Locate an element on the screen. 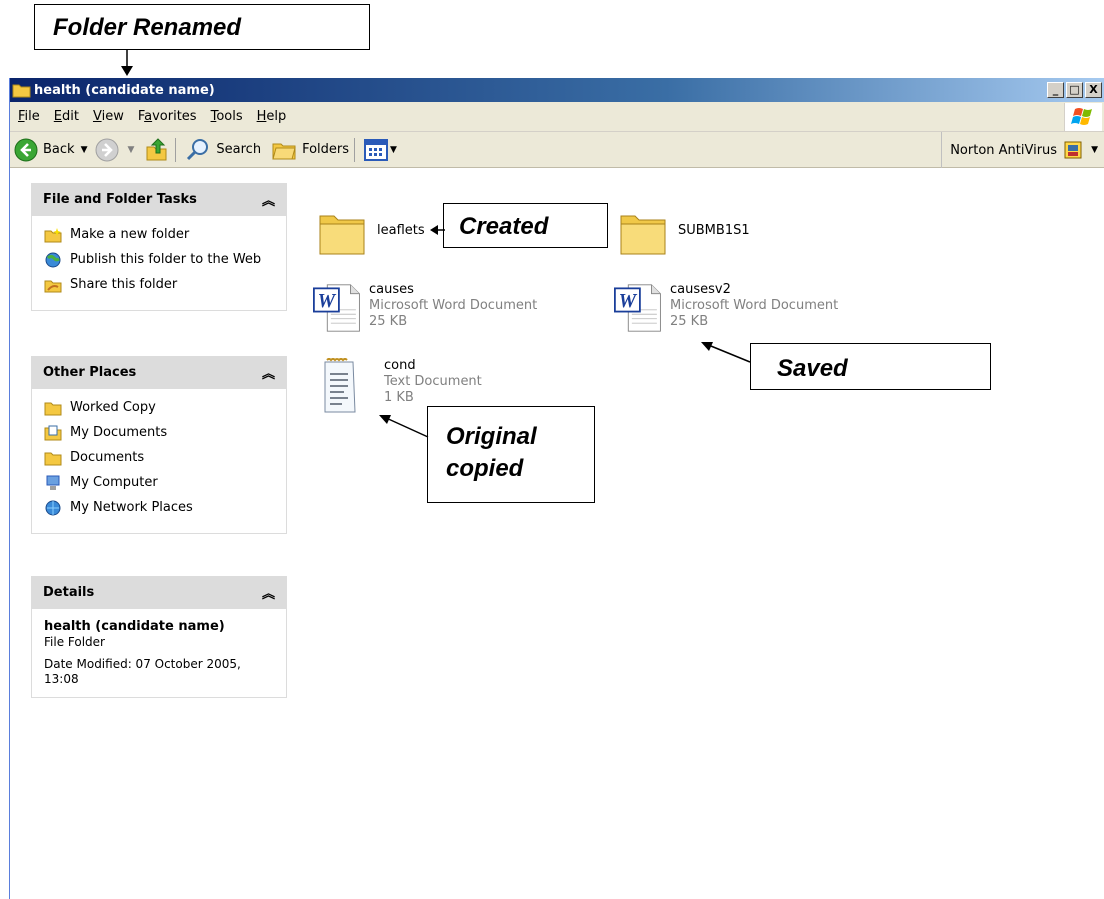 The height and width of the screenshot is (899, 1104). window-title: health (candidate name) is located at coordinates (124, 90).